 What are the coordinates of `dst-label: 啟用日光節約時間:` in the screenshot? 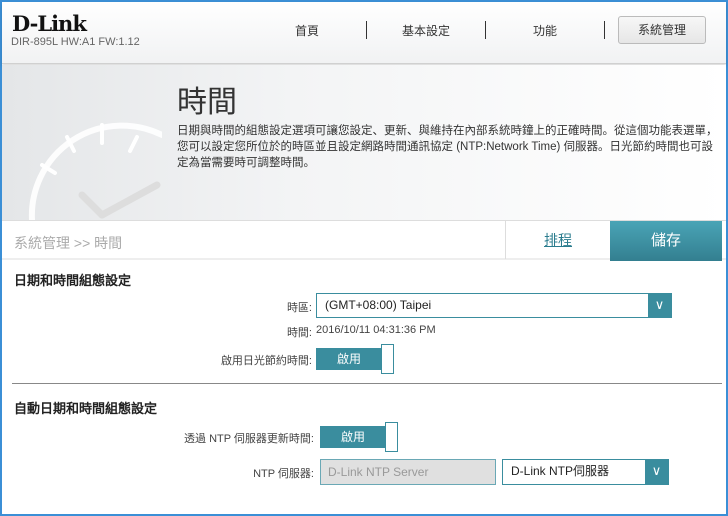 It's located at (266, 361).